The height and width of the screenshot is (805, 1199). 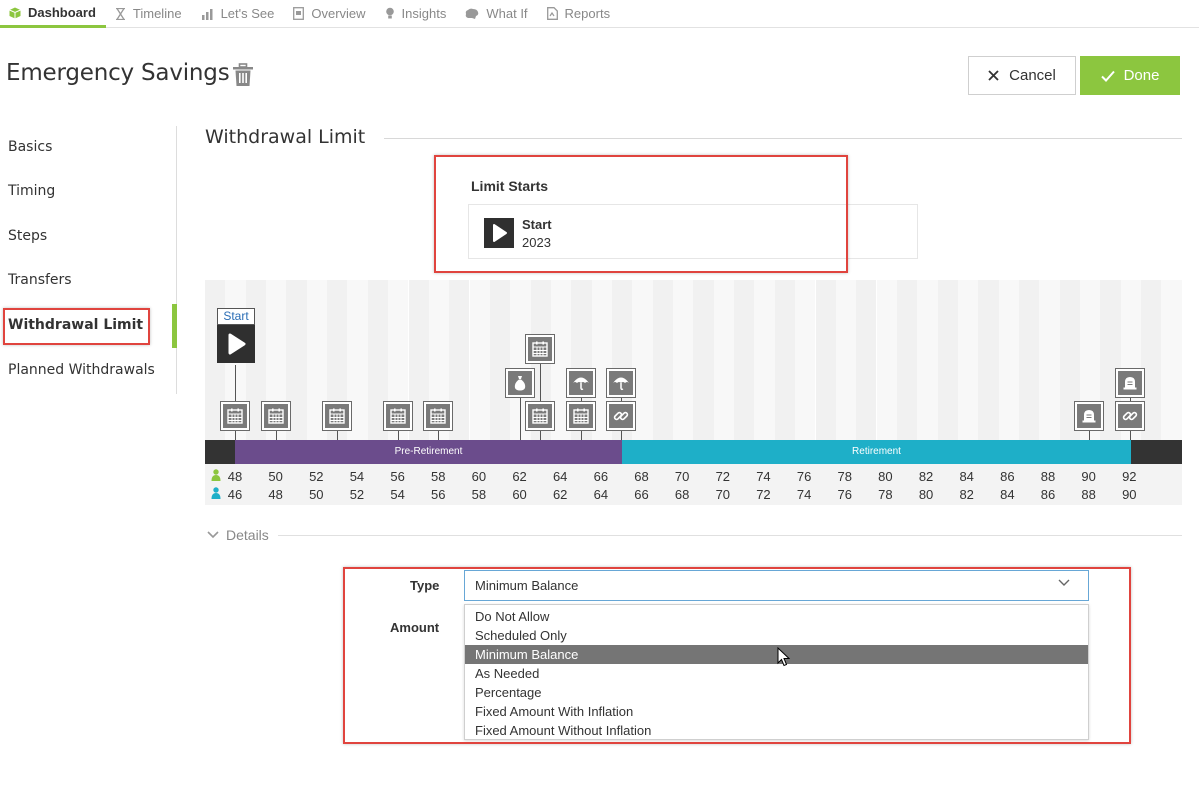 What do you see at coordinates (723, 476) in the screenshot?
I see `age-label: 72` at bounding box center [723, 476].